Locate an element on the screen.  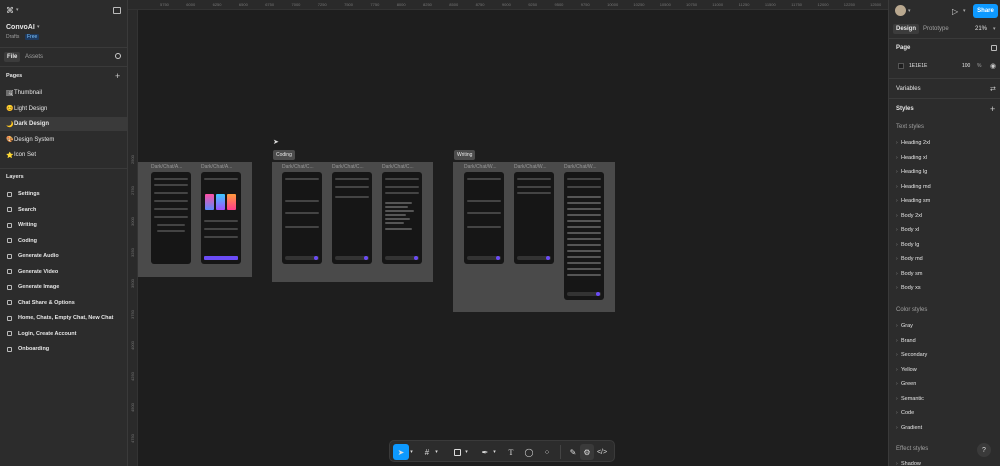
style-item: › Heading xl is located at coordinates (944, 158).